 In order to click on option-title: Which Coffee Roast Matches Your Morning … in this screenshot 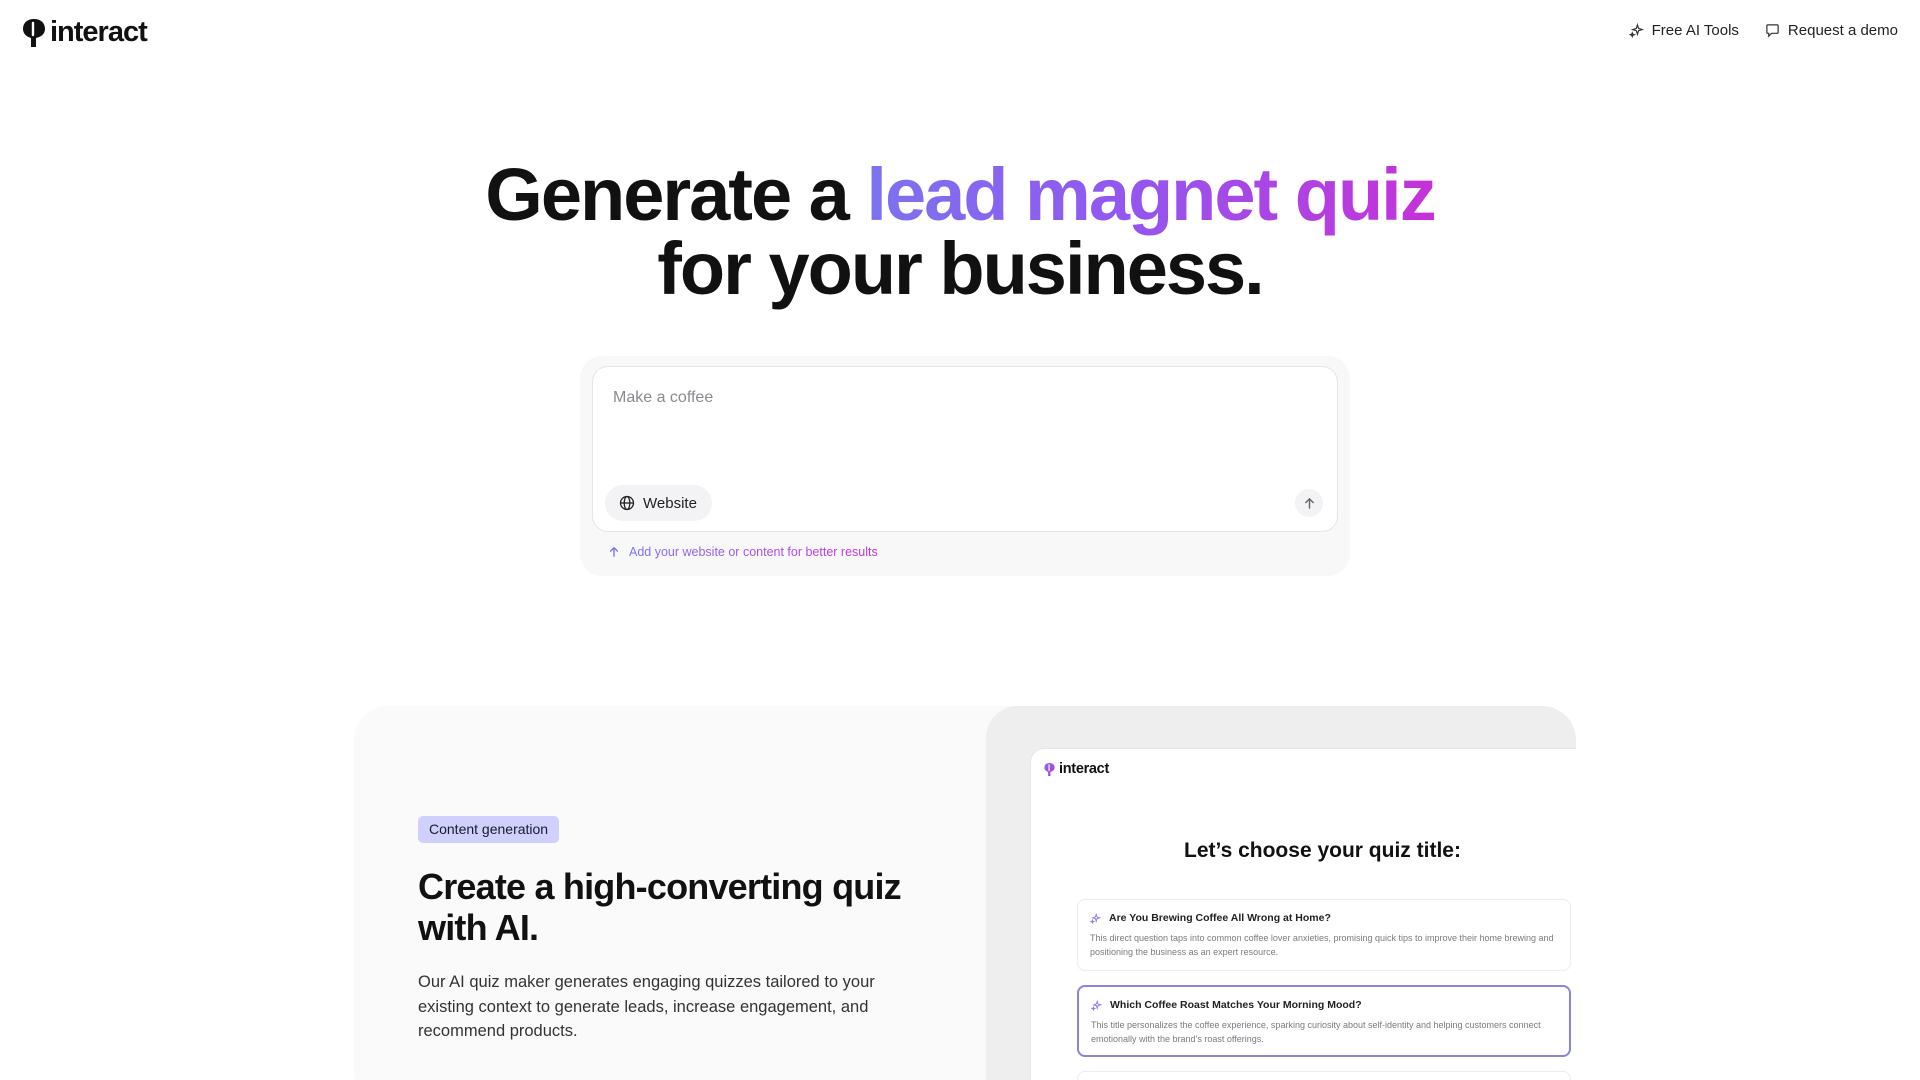, I will do `click(1236, 1005)`.